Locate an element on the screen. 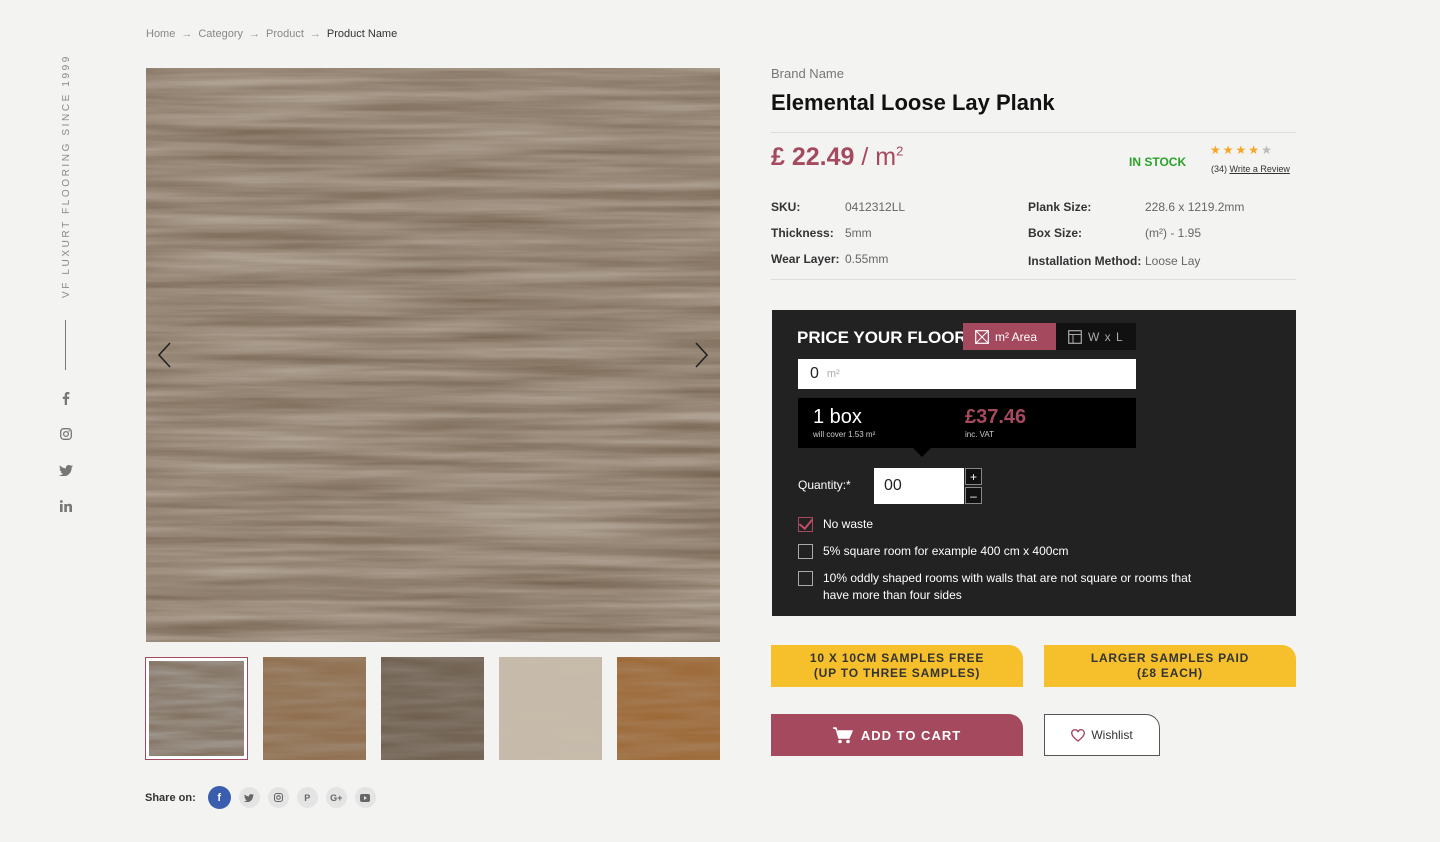 Image resolution: width=1440 pixels, height=842 pixels. cart-icon is located at coordinates (842, 734).